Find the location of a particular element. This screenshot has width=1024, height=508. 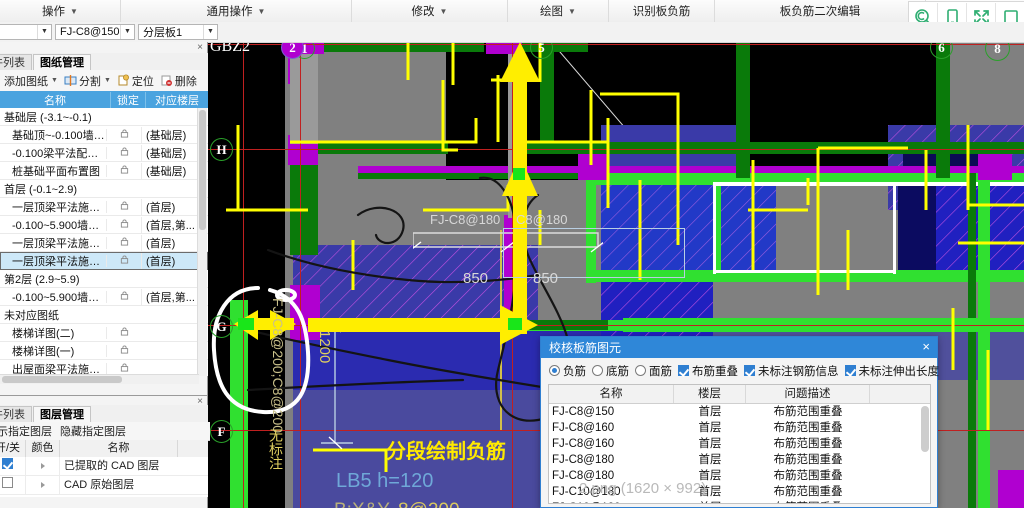

axis-bubble-f: F is located at coordinates (221, 431).